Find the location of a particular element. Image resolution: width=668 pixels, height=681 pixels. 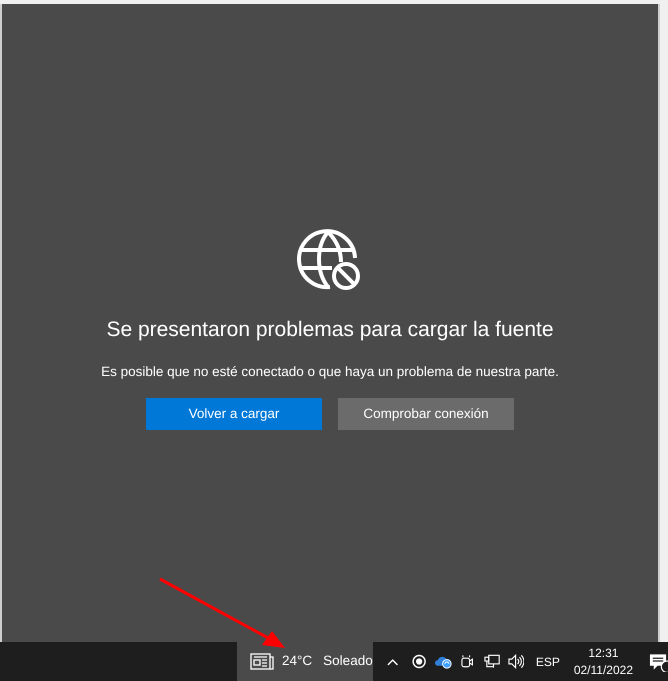

weather-widget: 24°C Soleado is located at coordinates (305, 661).